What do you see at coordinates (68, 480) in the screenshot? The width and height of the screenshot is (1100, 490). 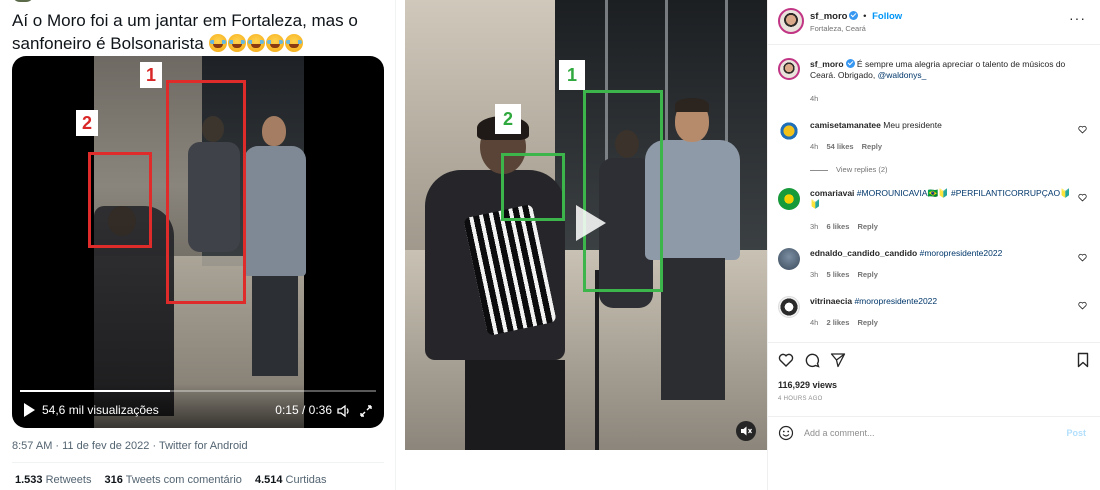 I see `retweets-label: Retweets` at bounding box center [68, 480].